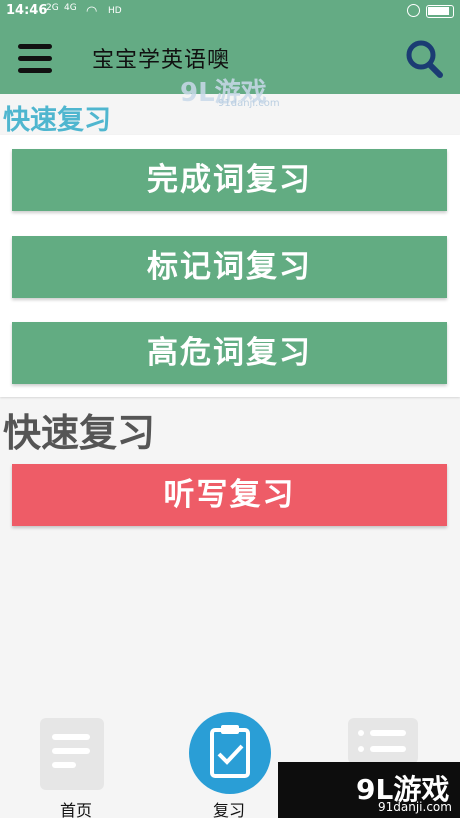 The height and width of the screenshot is (818, 460). Describe the element at coordinates (52, 8) in the screenshot. I see `signal-icon-1: 2G` at that location.